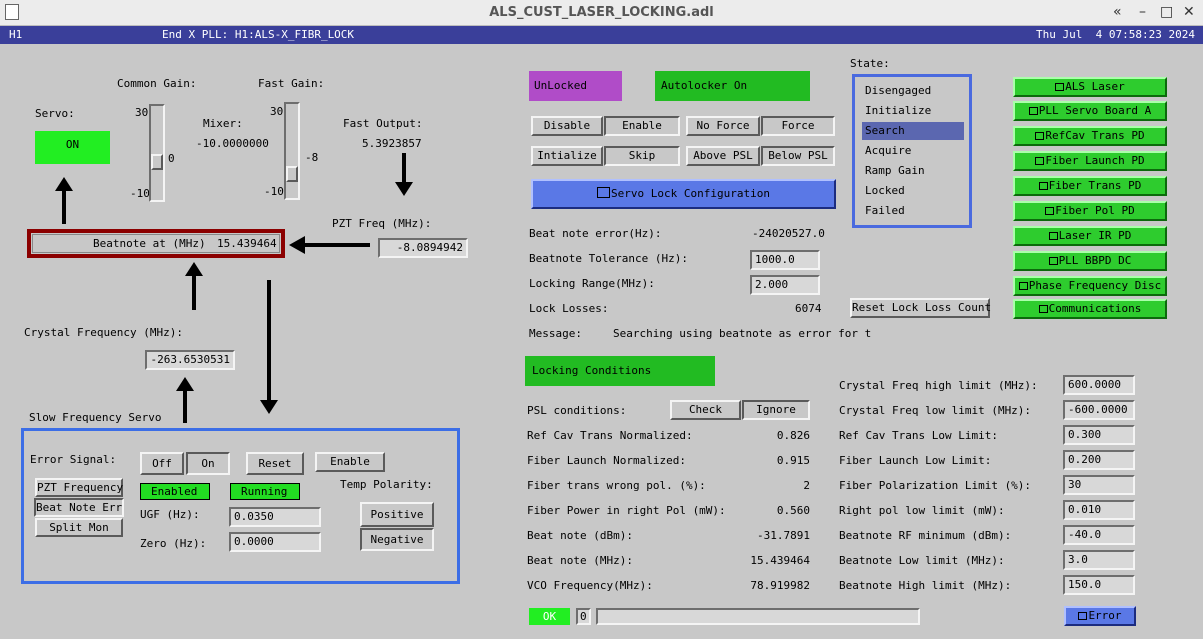  Describe the element at coordinates (915, 460) in the screenshot. I see `limit-label: Fiber Launch Low Limit:` at that location.